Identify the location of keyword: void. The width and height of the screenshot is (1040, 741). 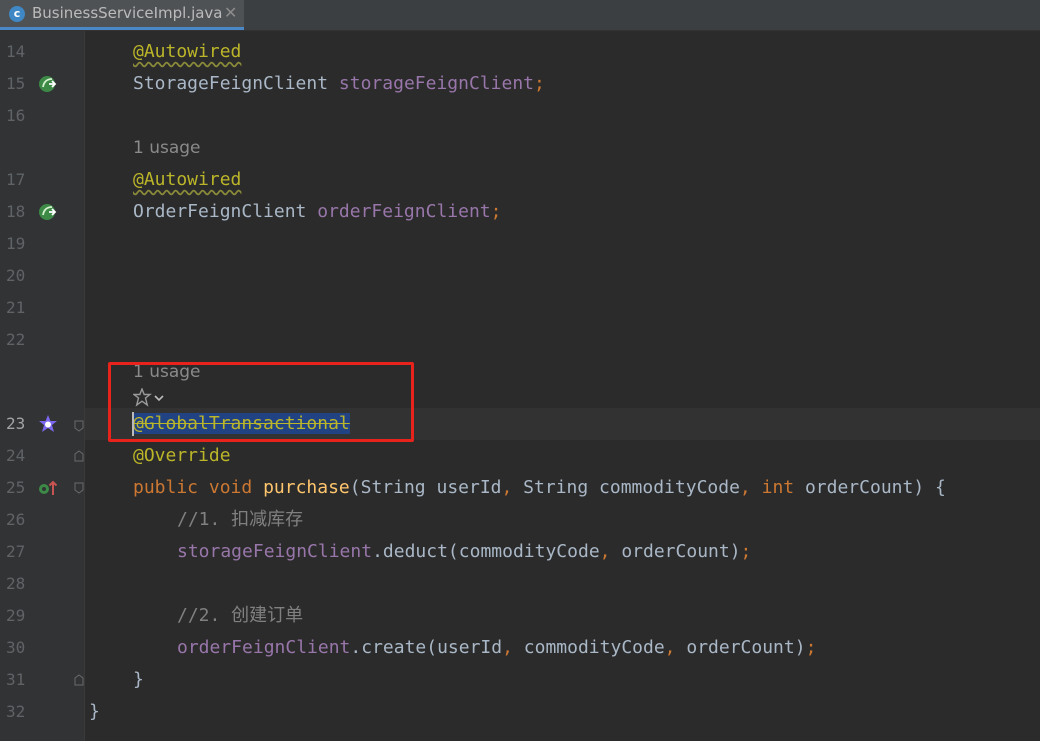
(230, 487).